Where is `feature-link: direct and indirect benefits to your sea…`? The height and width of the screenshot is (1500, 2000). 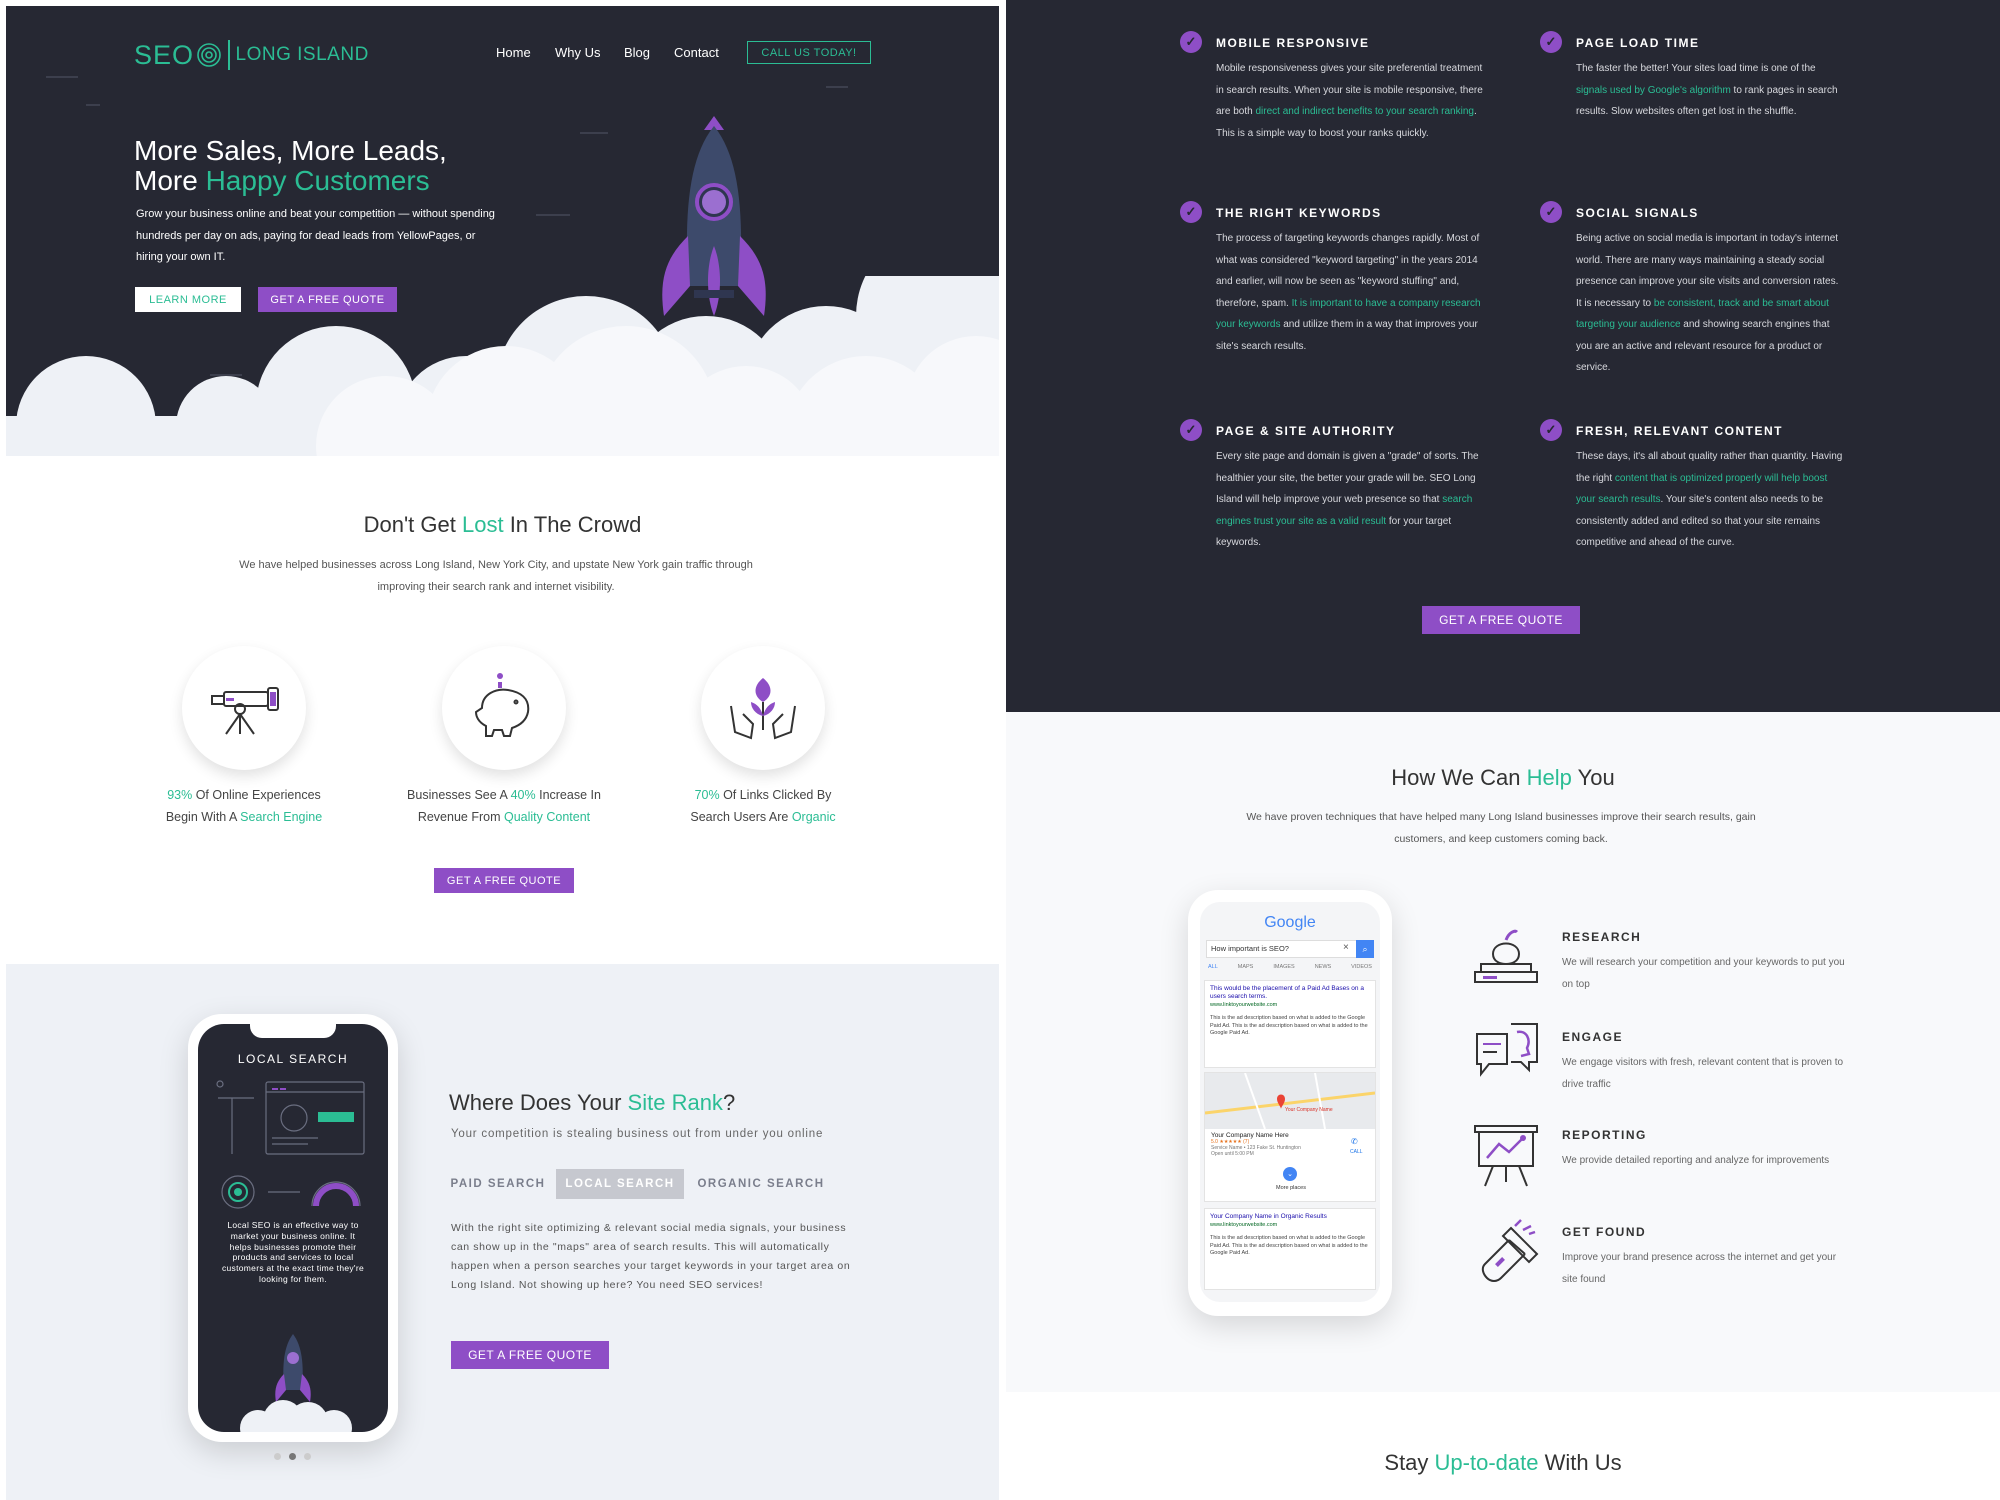 feature-link: direct and indirect benefits to your sea… is located at coordinates (1364, 111).